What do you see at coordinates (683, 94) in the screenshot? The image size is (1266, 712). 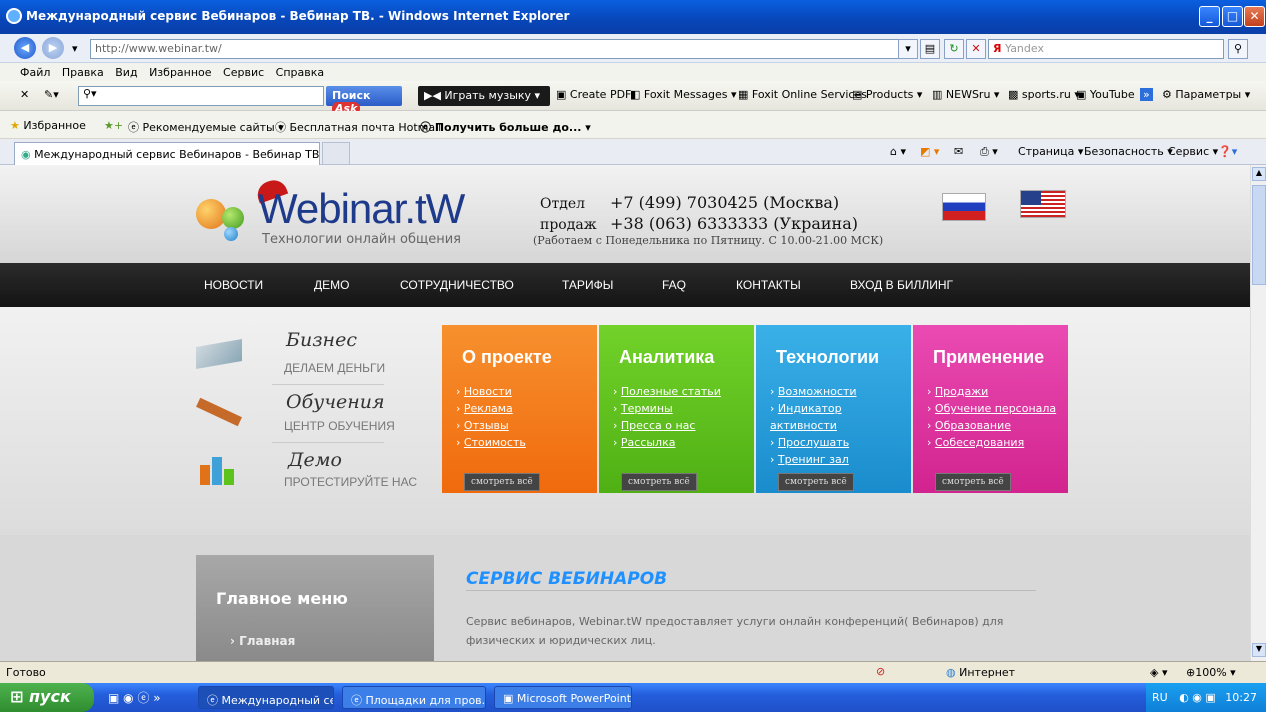 I see `toolbar-foxit-messages: ◧ Foxit Messages ▾` at bounding box center [683, 94].